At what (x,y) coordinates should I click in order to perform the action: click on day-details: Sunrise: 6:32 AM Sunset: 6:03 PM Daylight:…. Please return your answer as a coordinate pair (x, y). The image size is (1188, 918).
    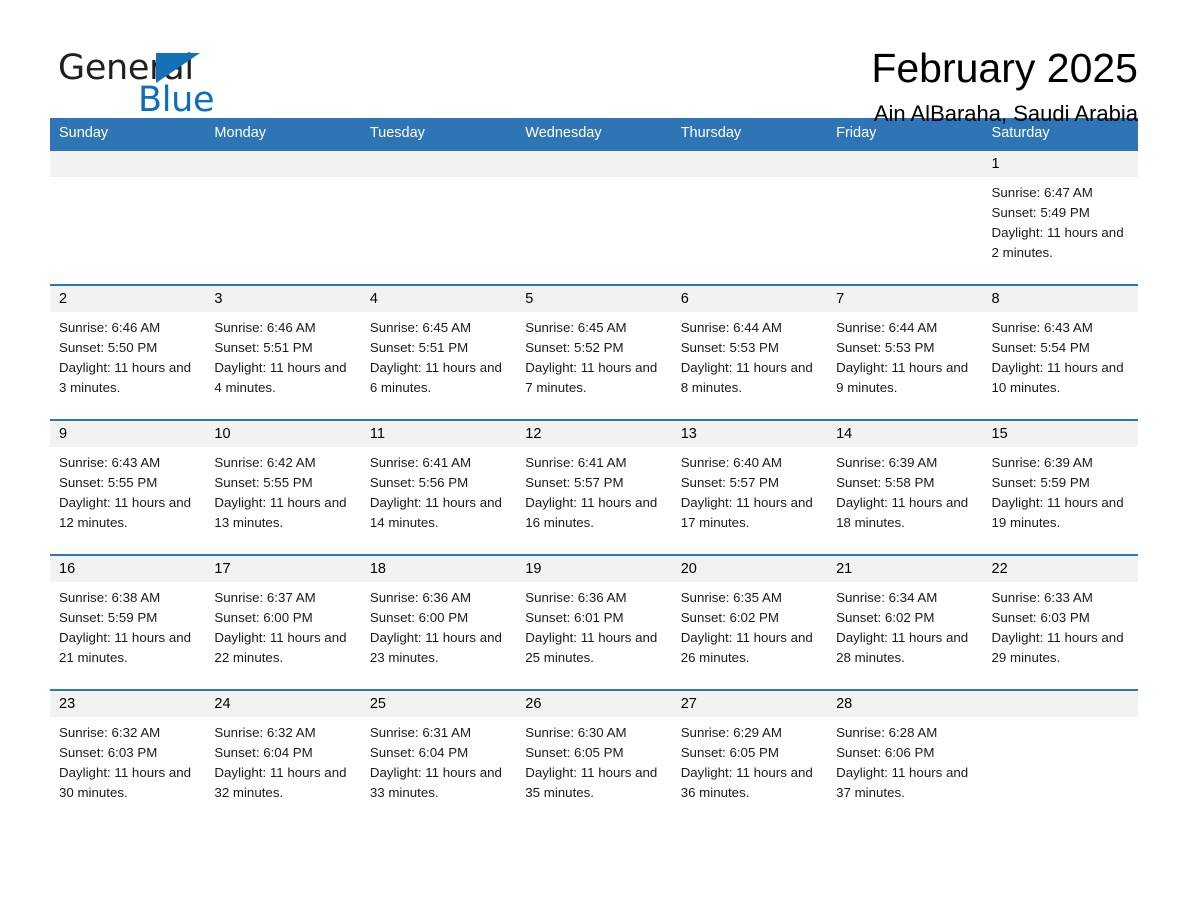
    Looking at the image, I should click on (127, 760).